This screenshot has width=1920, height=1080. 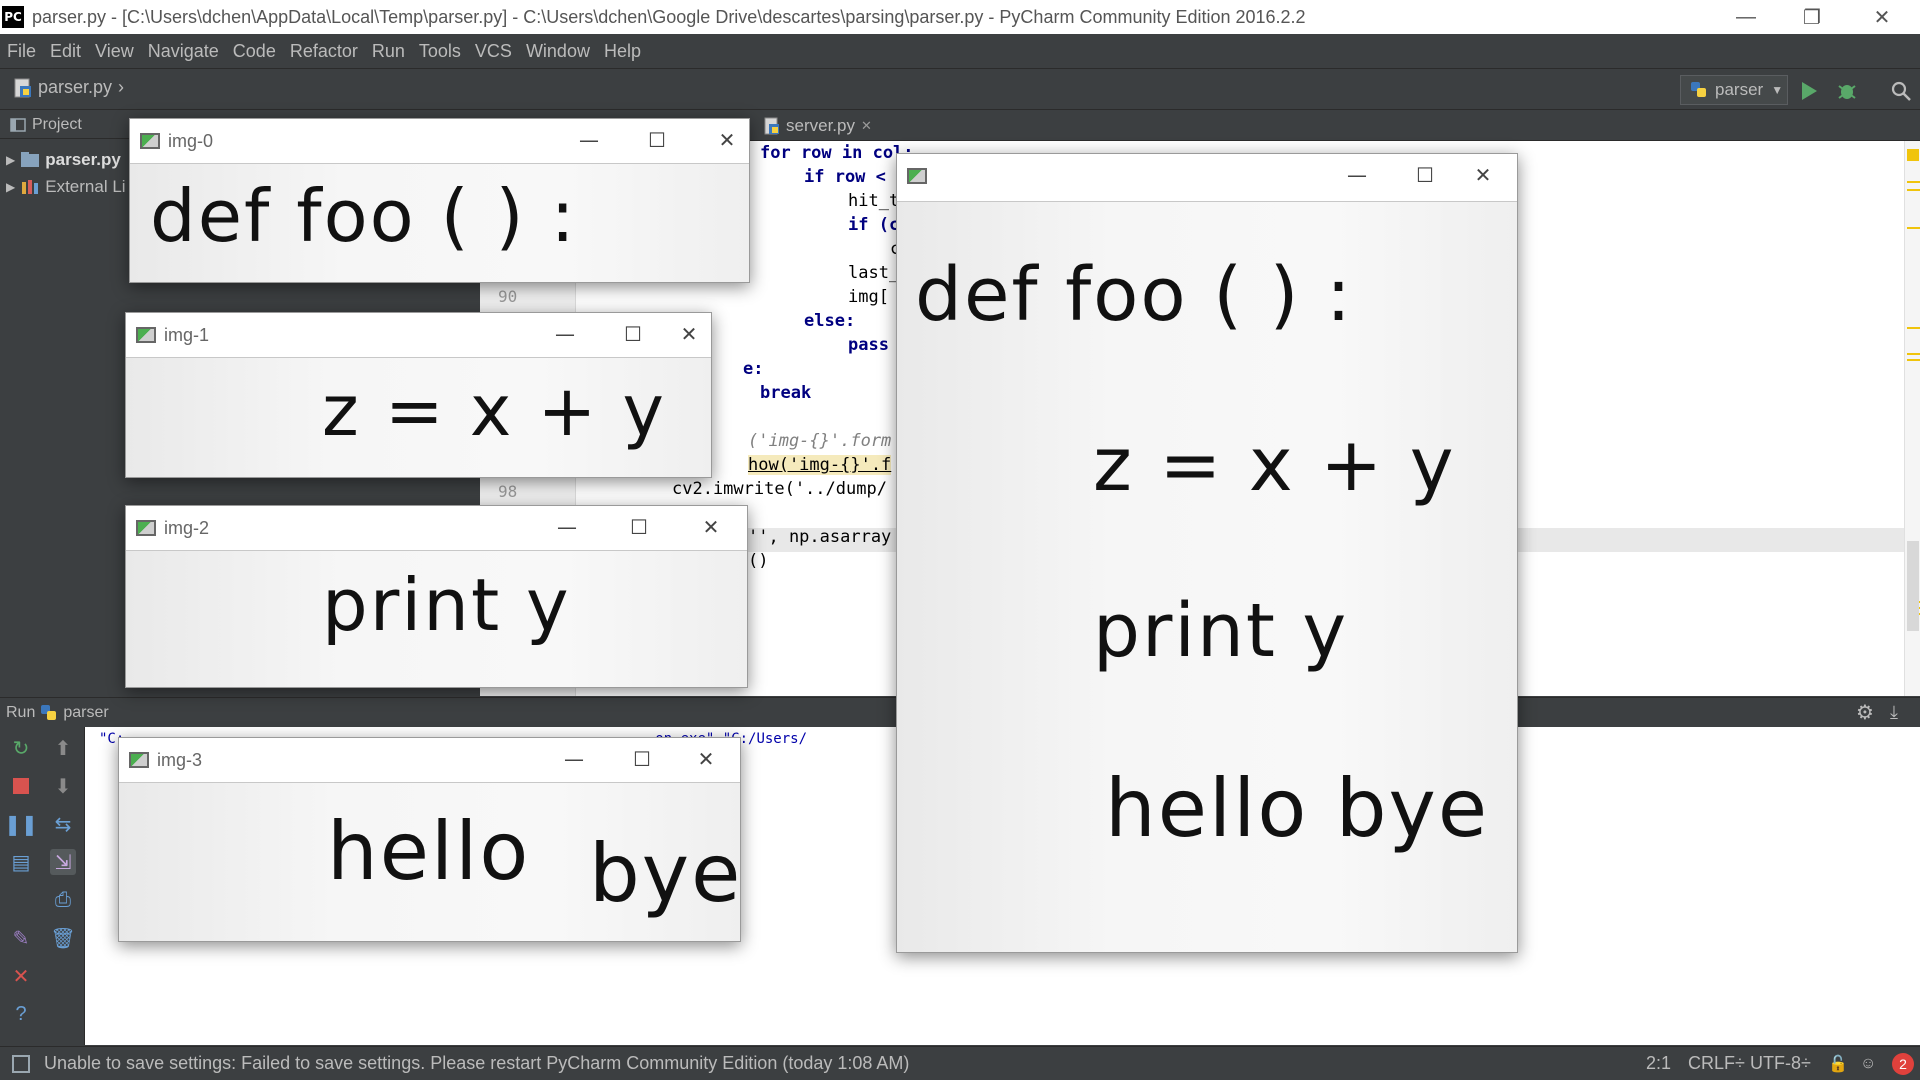 I want to click on code-line: (), so click(x=758, y=561).